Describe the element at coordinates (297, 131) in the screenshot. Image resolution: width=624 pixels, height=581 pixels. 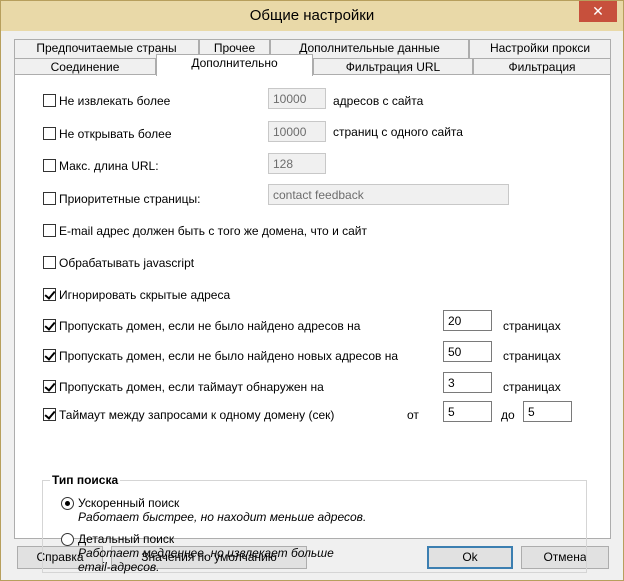
I see `max-pages-input: 10000` at that location.